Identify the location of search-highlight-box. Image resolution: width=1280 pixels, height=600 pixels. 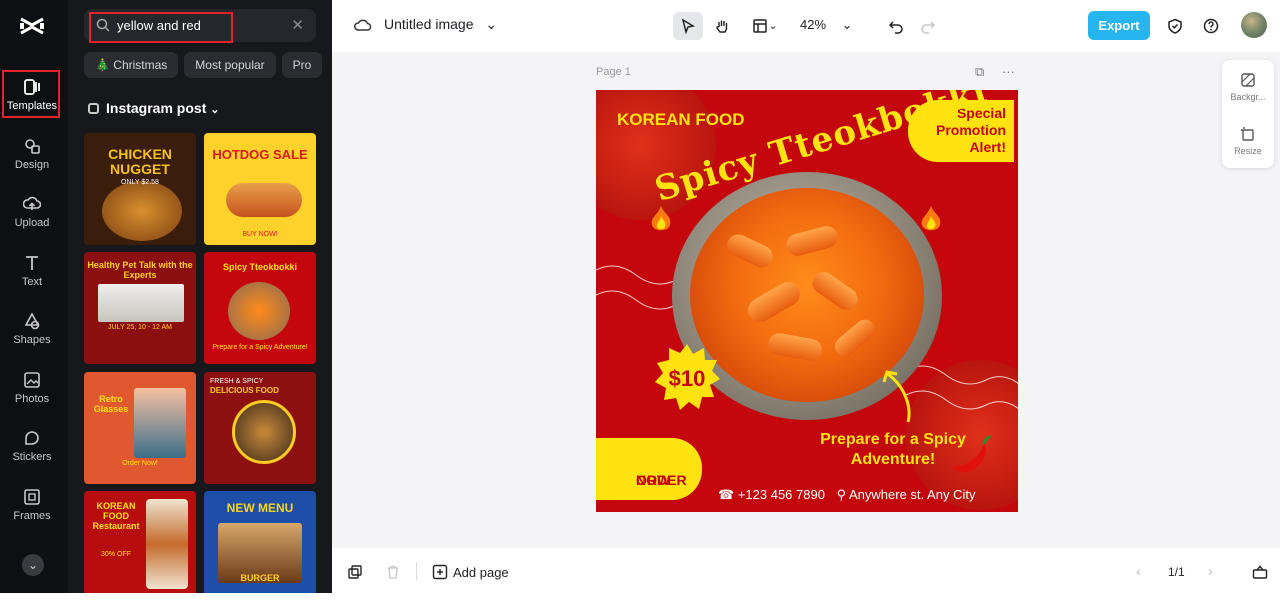
(161, 27).